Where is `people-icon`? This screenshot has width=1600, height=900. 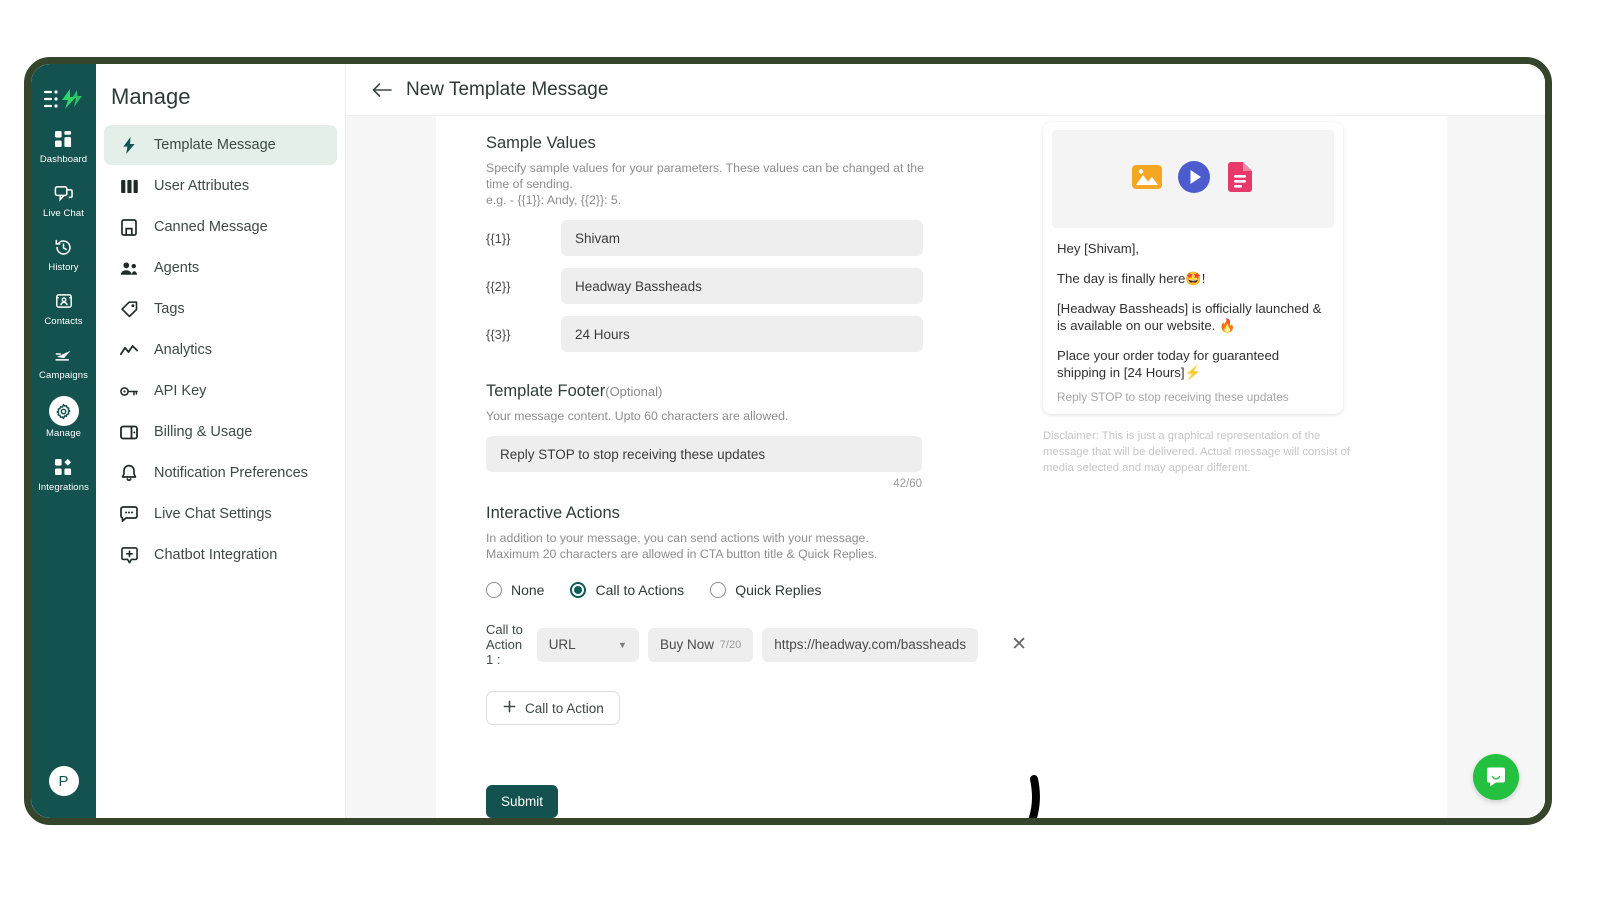 people-icon is located at coordinates (129, 268).